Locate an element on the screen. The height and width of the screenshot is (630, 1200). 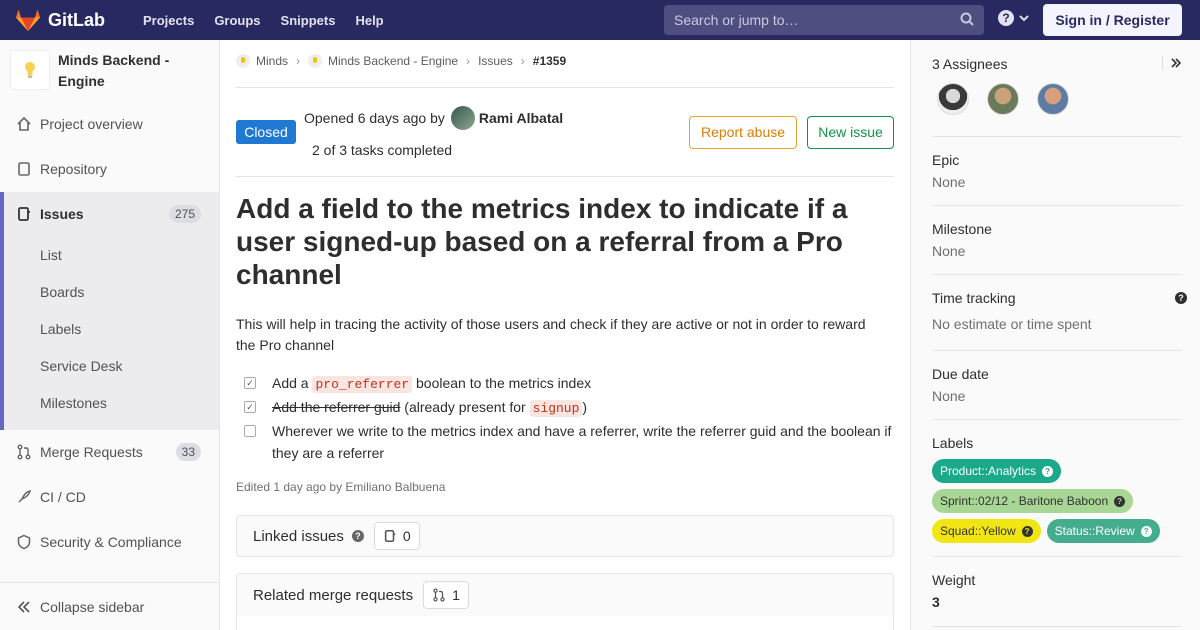
milestone-section: Milestone None is located at coordinates (1057, 240).